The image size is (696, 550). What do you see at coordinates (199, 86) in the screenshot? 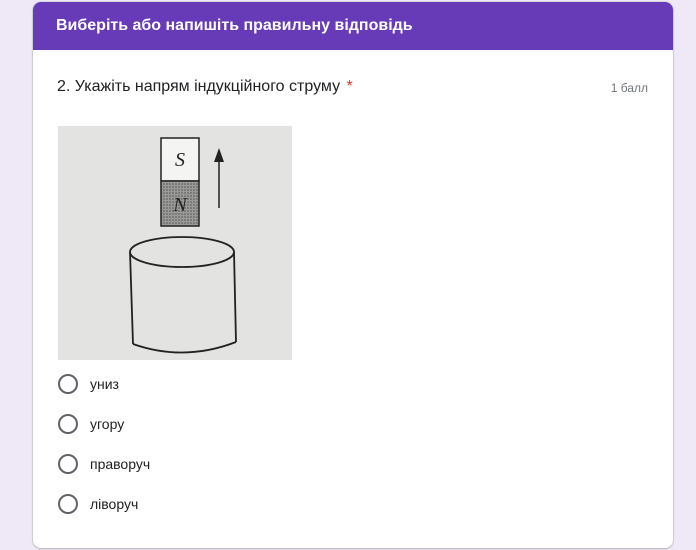
I see `question-text: 2. Укажіть напрям індукційного струму` at bounding box center [199, 86].